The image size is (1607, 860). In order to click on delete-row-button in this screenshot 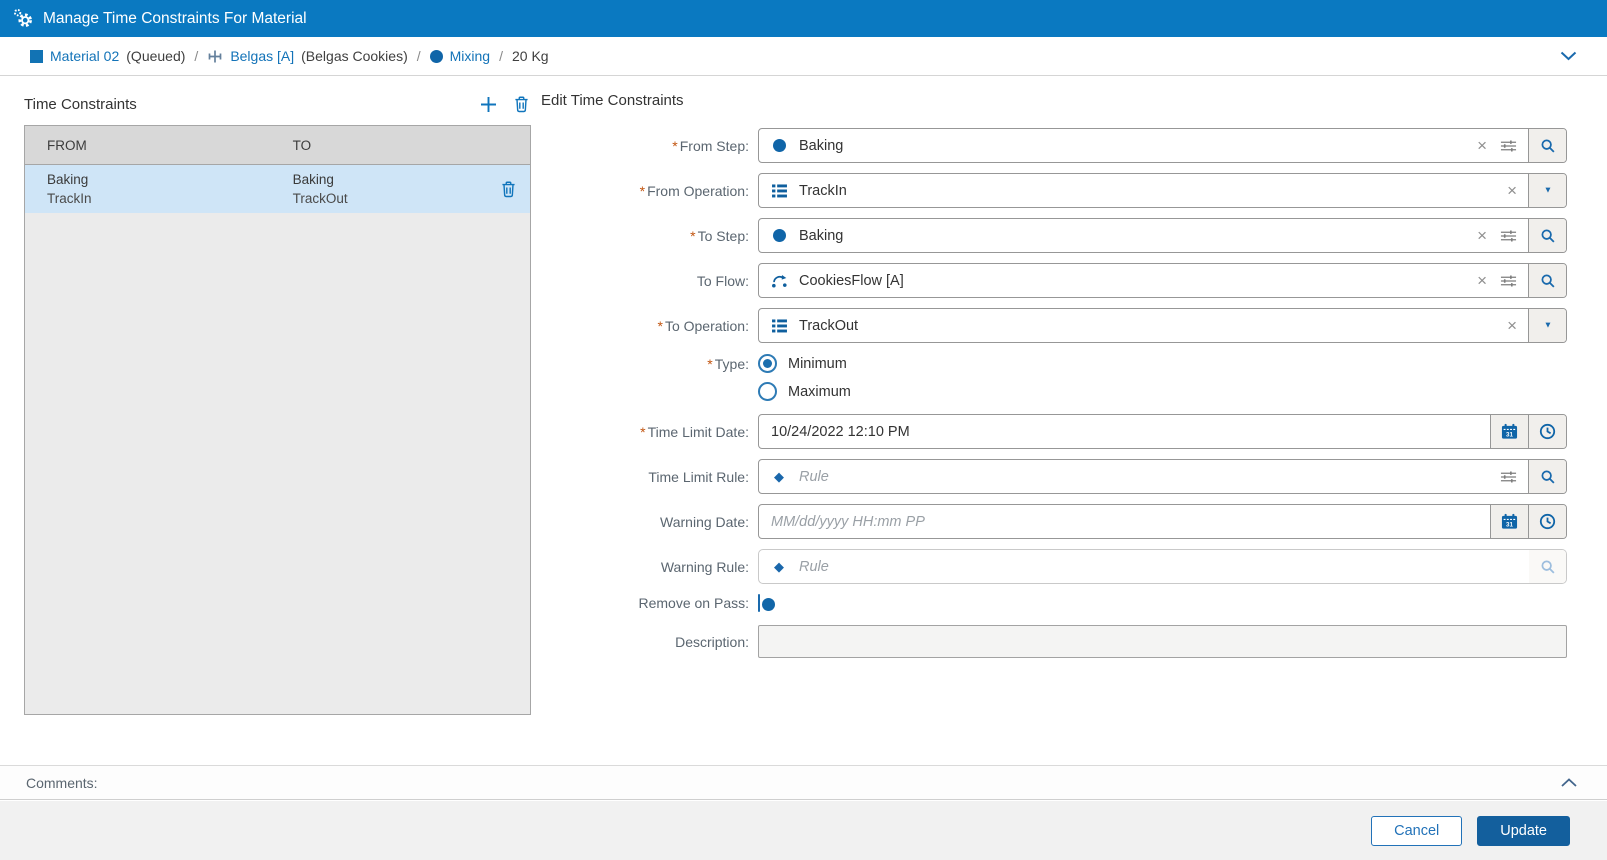, I will do `click(508, 189)`.